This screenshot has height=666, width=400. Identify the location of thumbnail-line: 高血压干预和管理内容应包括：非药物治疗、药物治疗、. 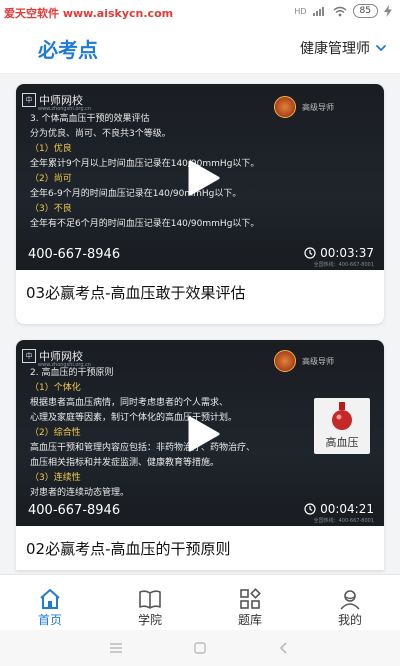
(143, 448).